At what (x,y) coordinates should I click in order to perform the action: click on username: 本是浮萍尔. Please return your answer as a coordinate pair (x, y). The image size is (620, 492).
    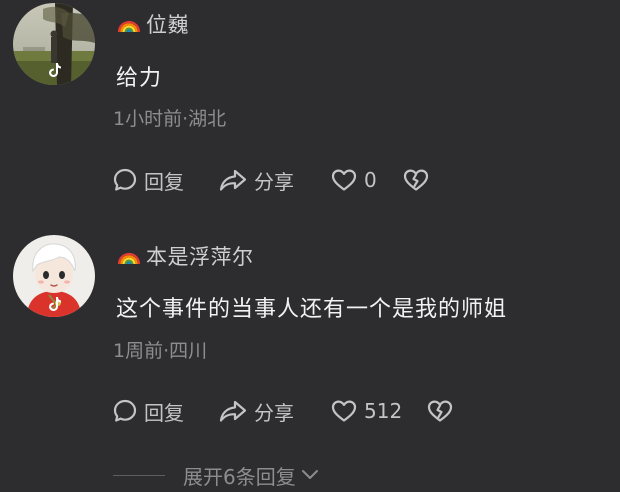
    Looking at the image, I should click on (200, 256).